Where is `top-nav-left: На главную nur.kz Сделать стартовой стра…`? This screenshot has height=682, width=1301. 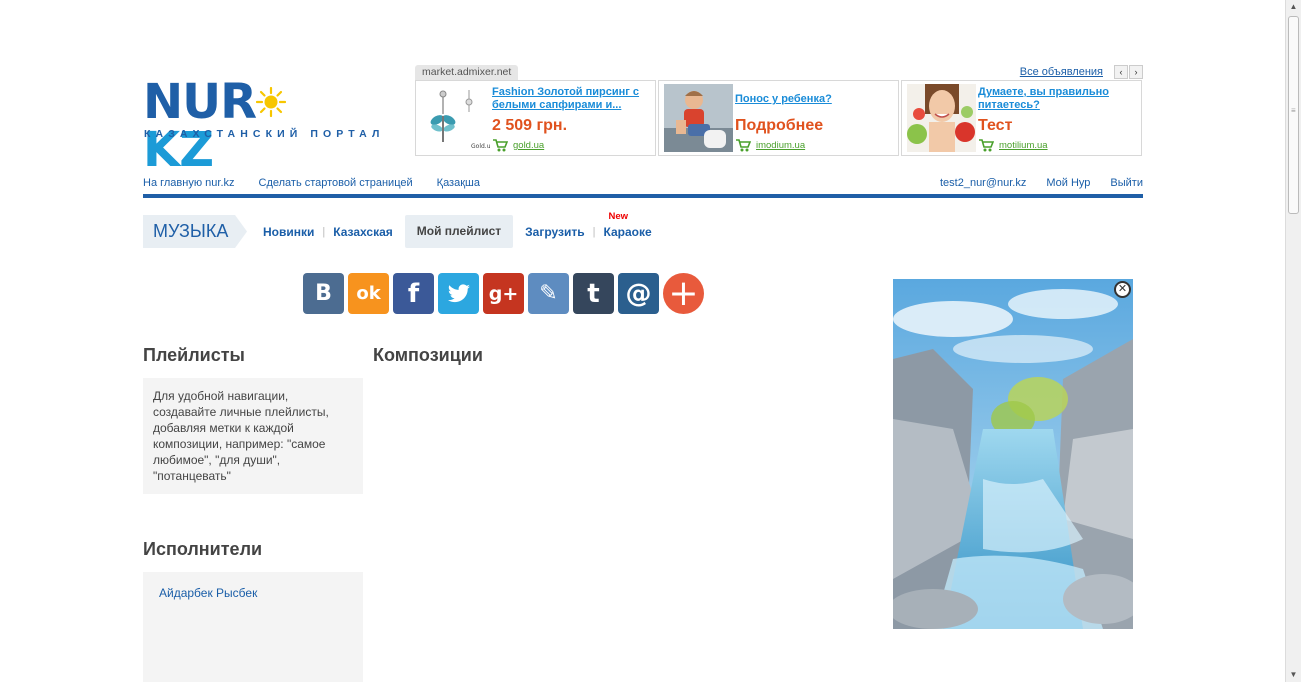 top-nav-left: На главную nur.kz Сделать стартовой стра… is located at coordinates (311, 183).